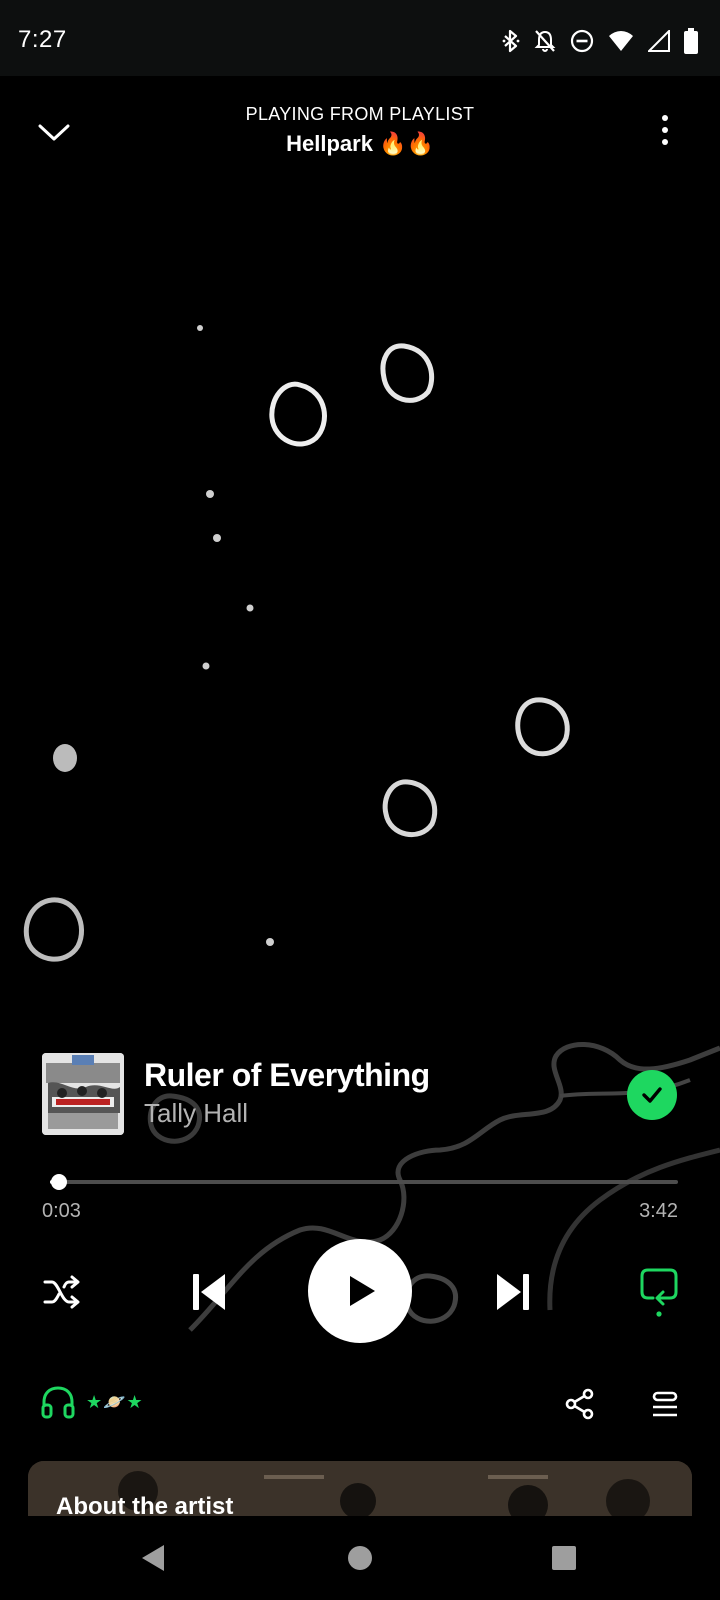 The height and width of the screenshot is (1600, 720). Describe the element at coordinates (287, 1075) in the screenshot. I see `track-title: Ruler of Everything` at that location.